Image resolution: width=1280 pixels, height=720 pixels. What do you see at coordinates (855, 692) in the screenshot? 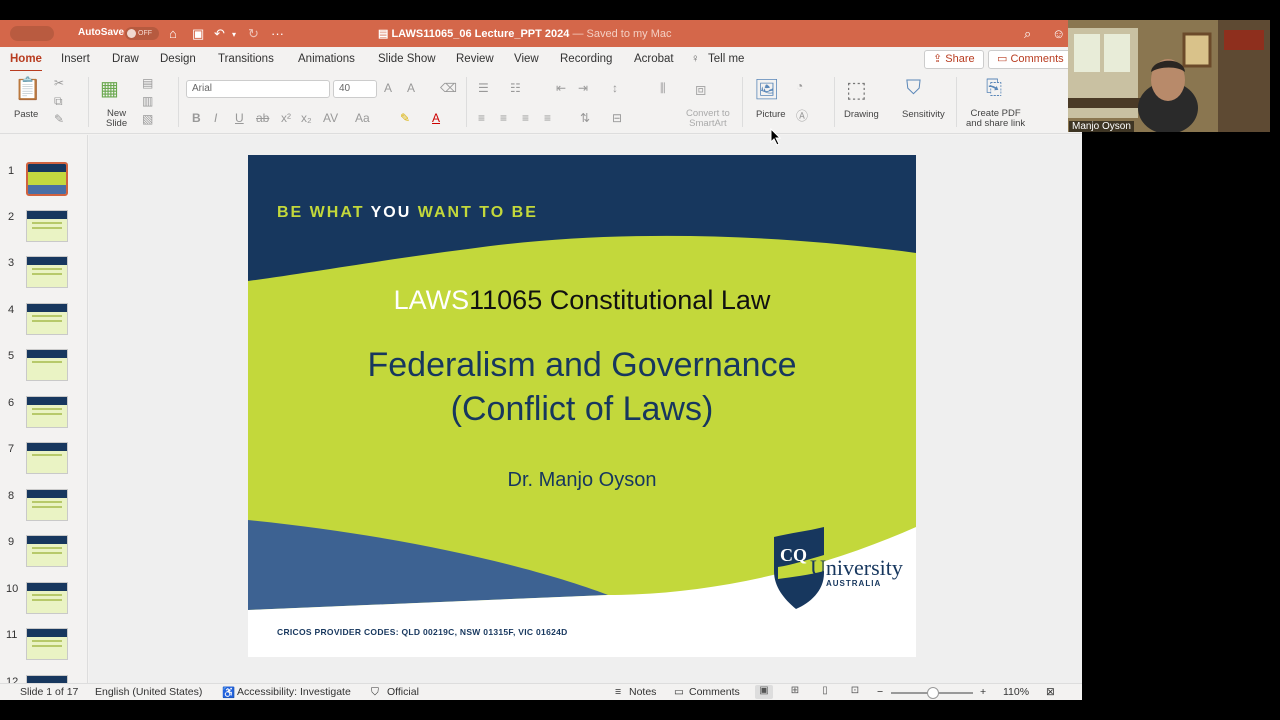
I see `slideshow-icon: ⊡` at bounding box center [855, 692].